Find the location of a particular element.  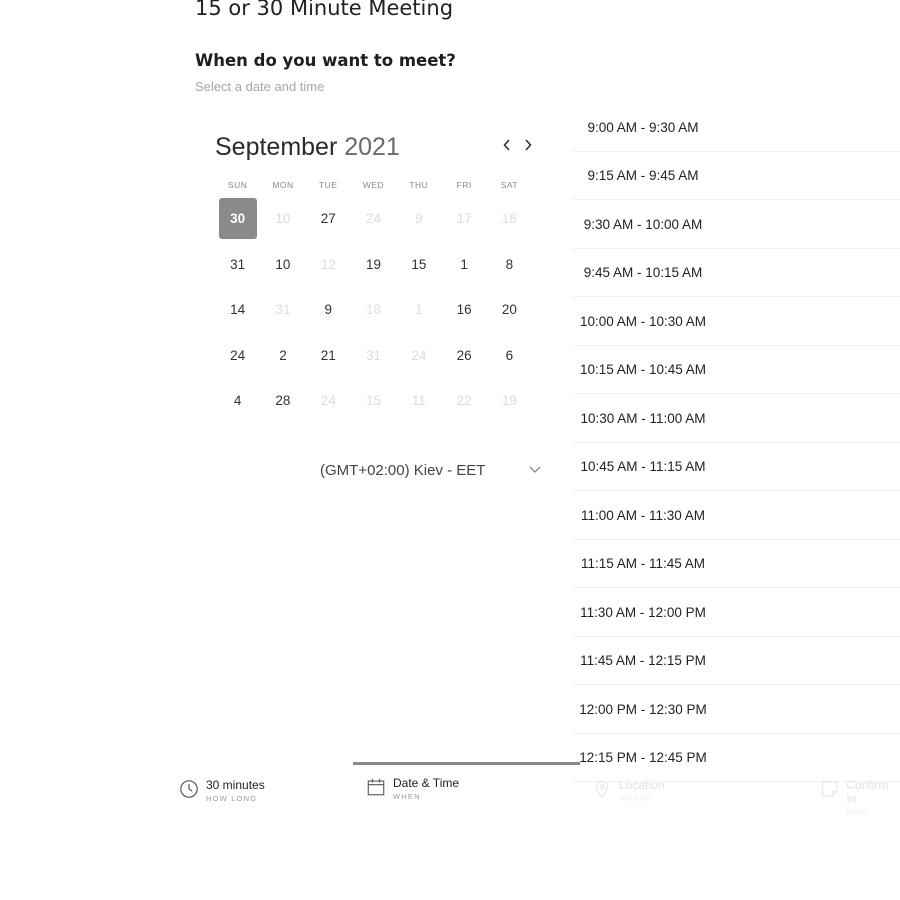

step-label: Location is located at coordinates (642, 785).